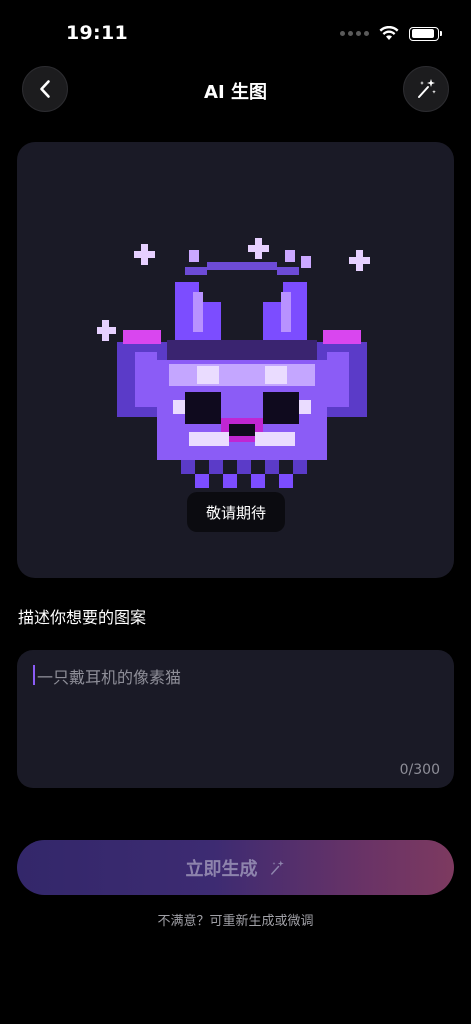  What do you see at coordinates (97, 33) in the screenshot?
I see `status-time: 19:11` at bounding box center [97, 33].